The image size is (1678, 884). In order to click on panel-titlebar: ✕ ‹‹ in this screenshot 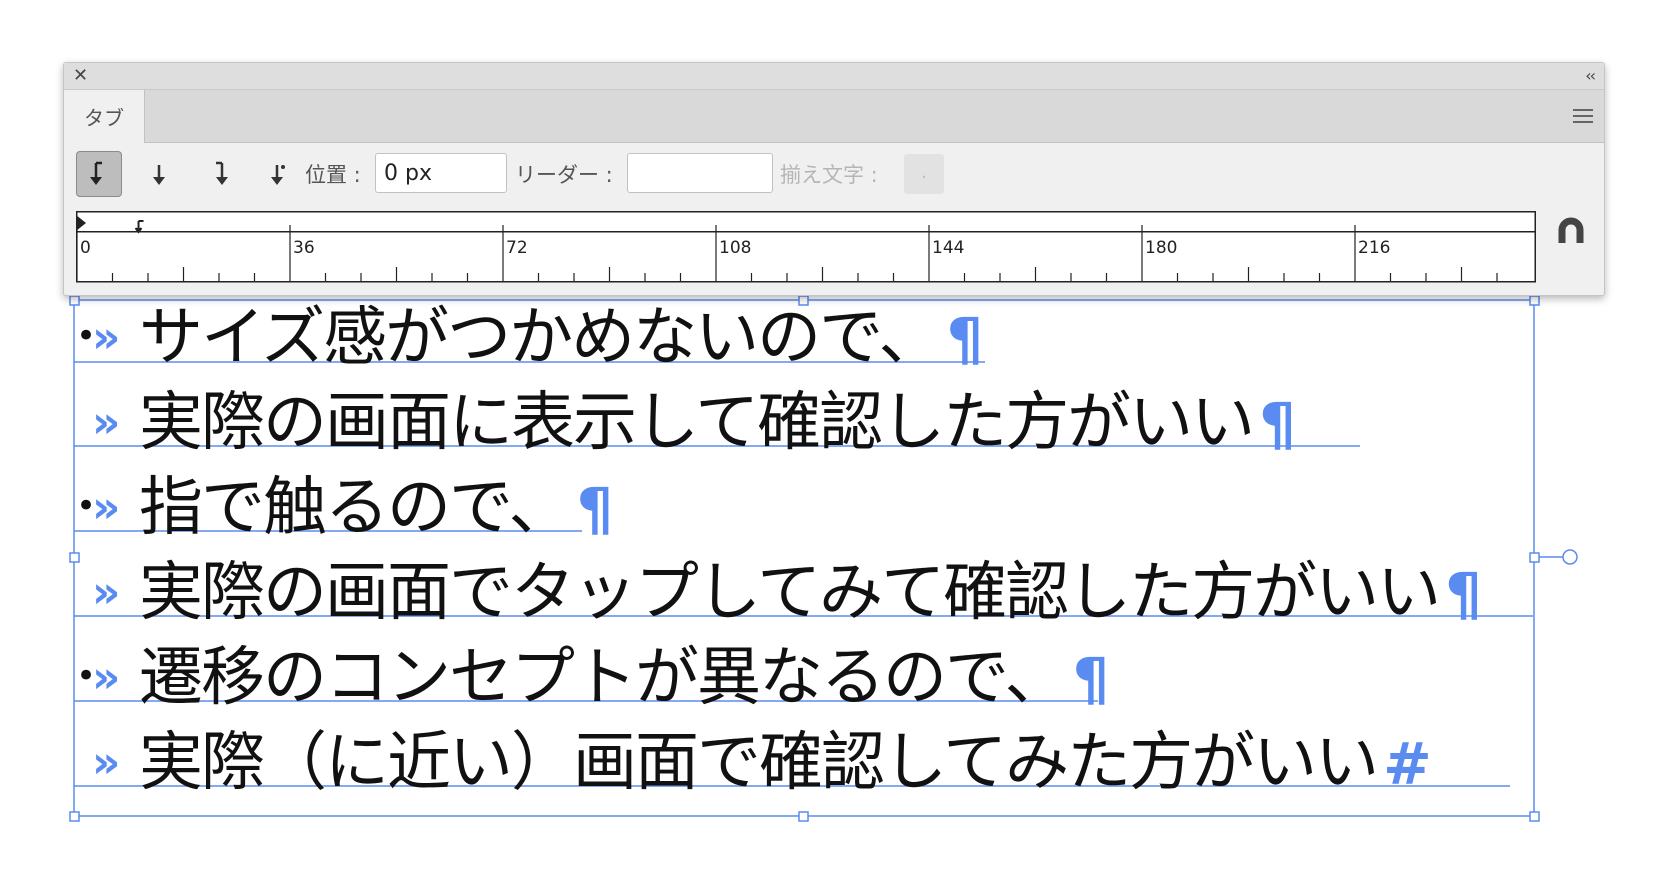, I will do `click(834, 76)`.